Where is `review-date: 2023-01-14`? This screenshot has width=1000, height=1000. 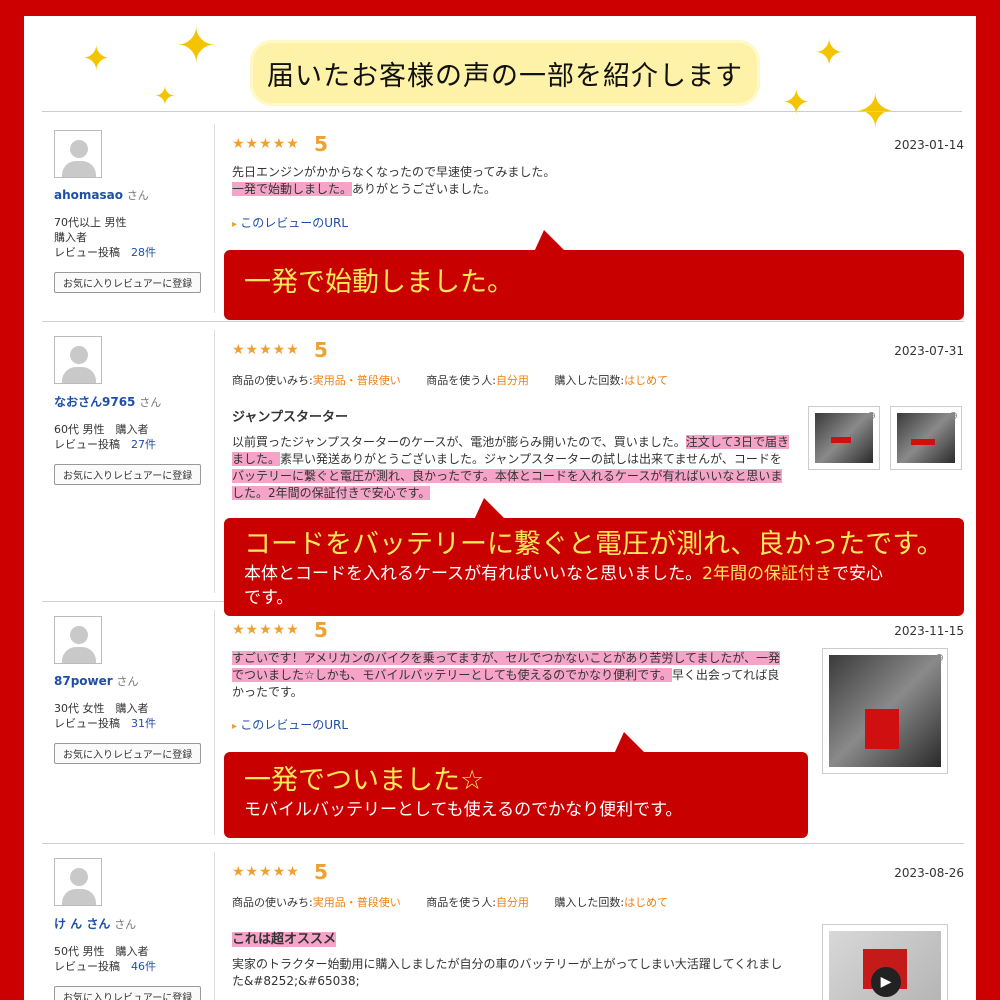
review-date: 2023-01-14 is located at coordinates (929, 145).